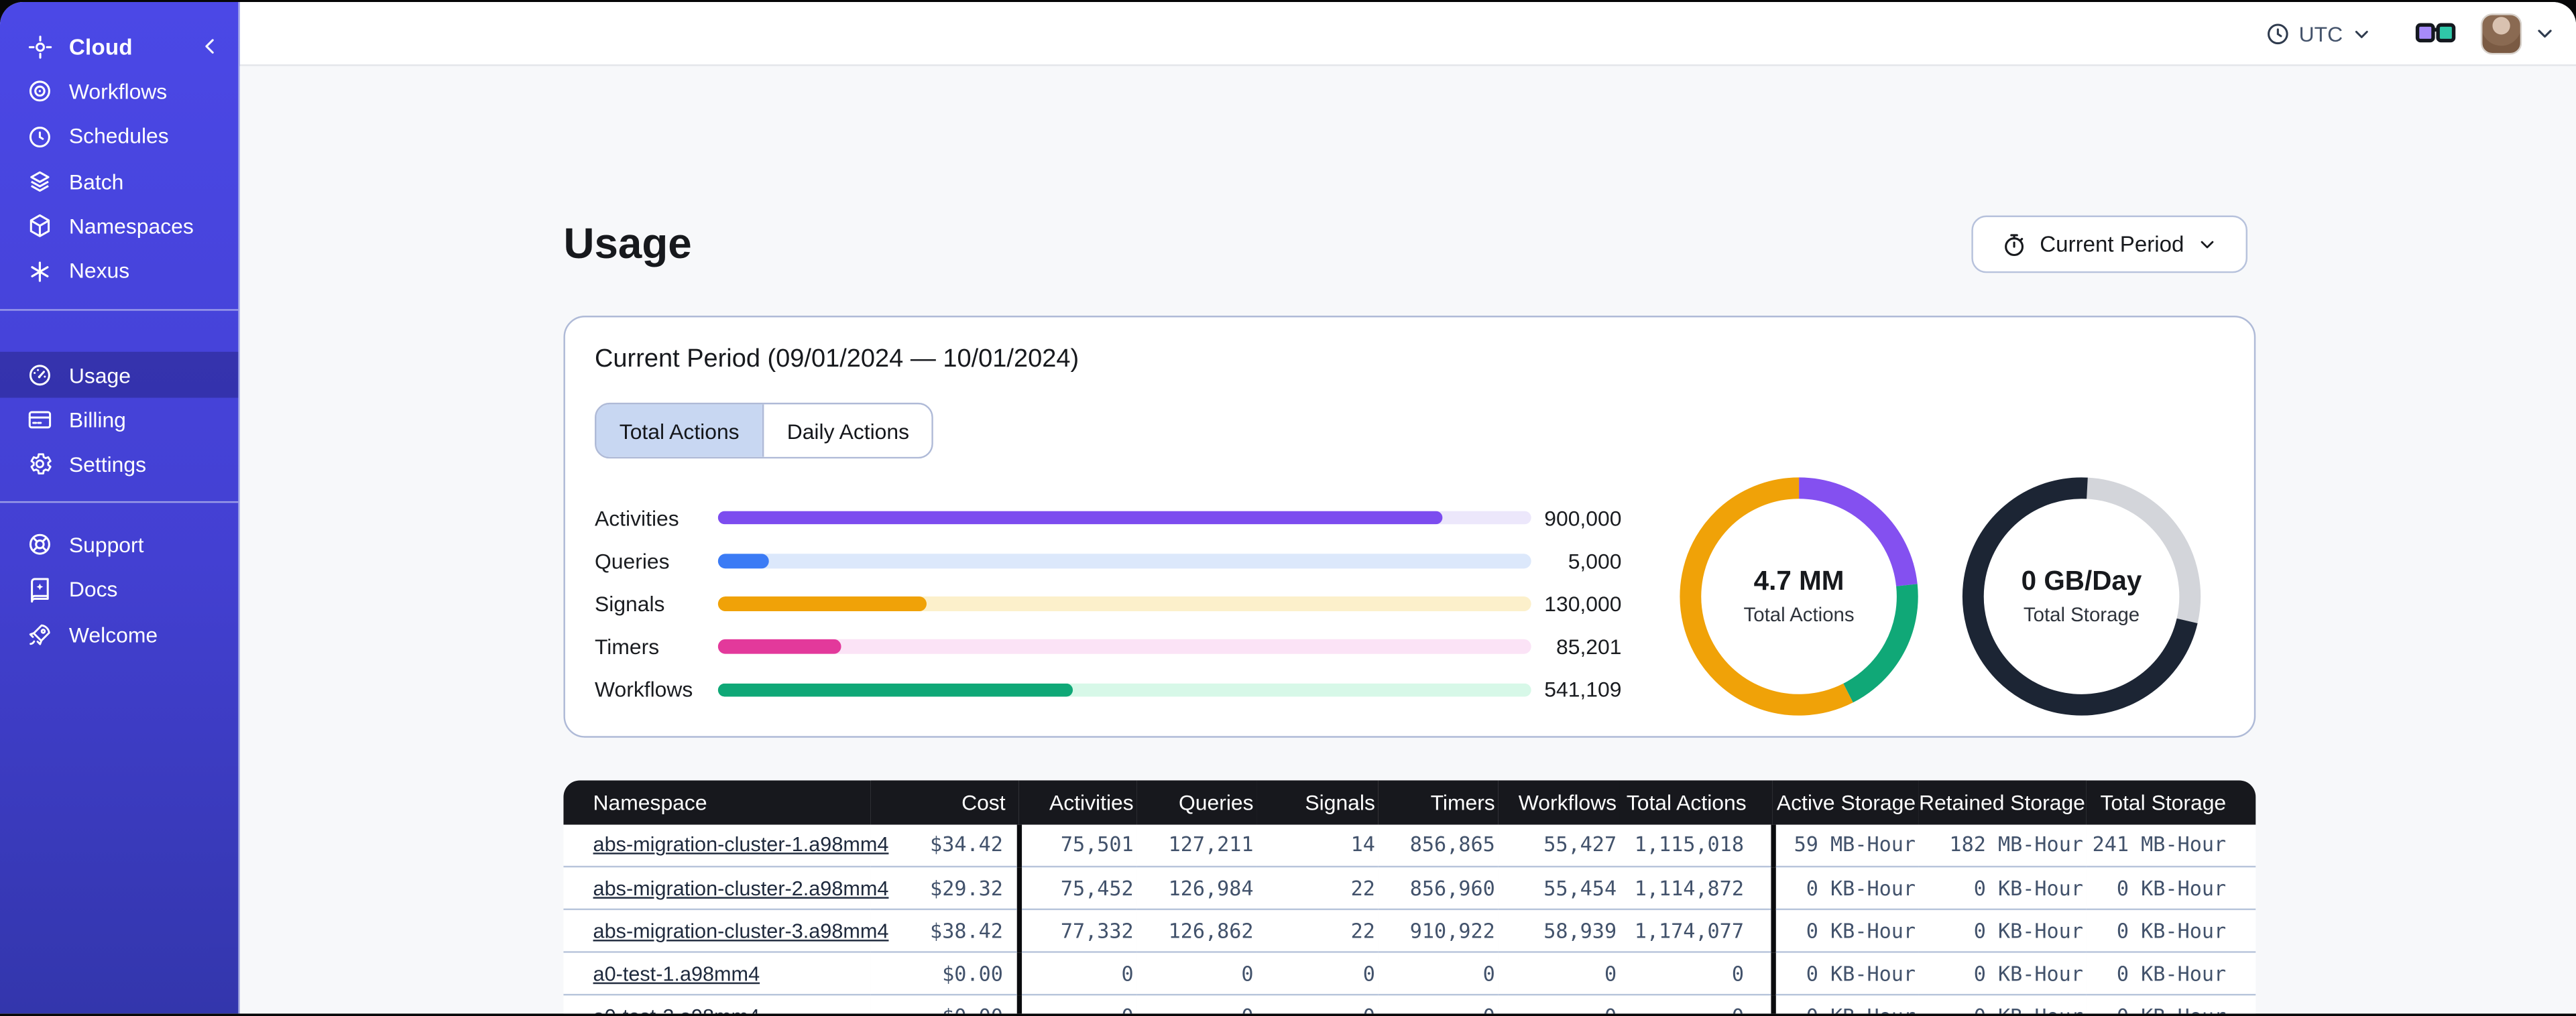 The width and height of the screenshot is (2576, 1016). What do you see at coordinates (676, 1009) in the screenshot?
I see `namespace-link: a0-test-2.a98mm4` at bounding box center [676, 1009].